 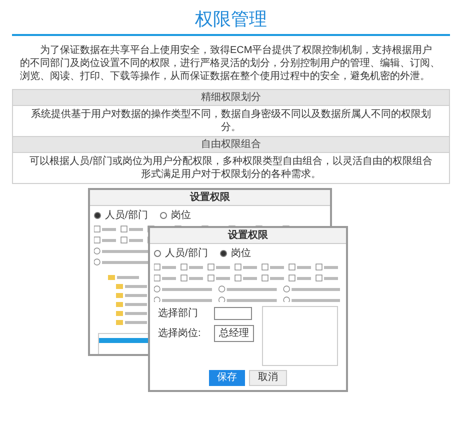 What do you see at coordinates (233, 313) in the screenshot?
I see `select-field` at bounding box center [233, 313].